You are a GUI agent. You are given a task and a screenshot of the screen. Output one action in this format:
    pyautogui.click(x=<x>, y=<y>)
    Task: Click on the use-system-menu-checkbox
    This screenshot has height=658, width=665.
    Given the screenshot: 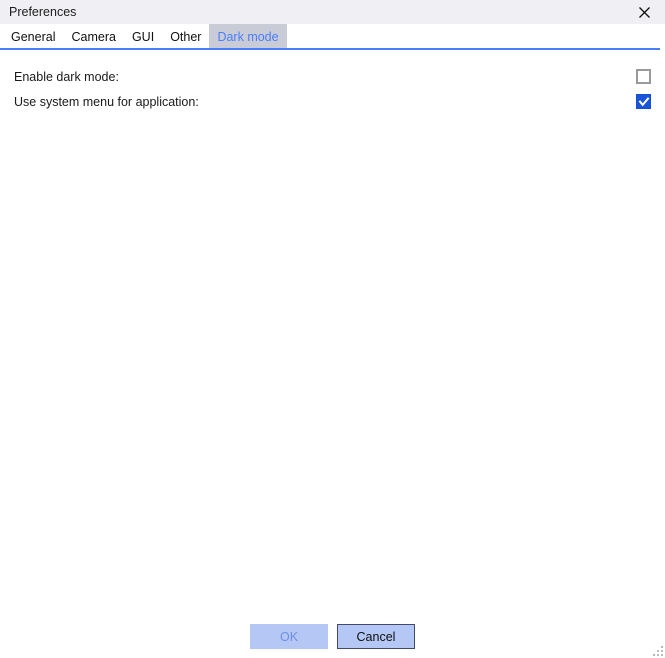 What is the action you would take?
    pyautogui.click(x=643, y=101)
    